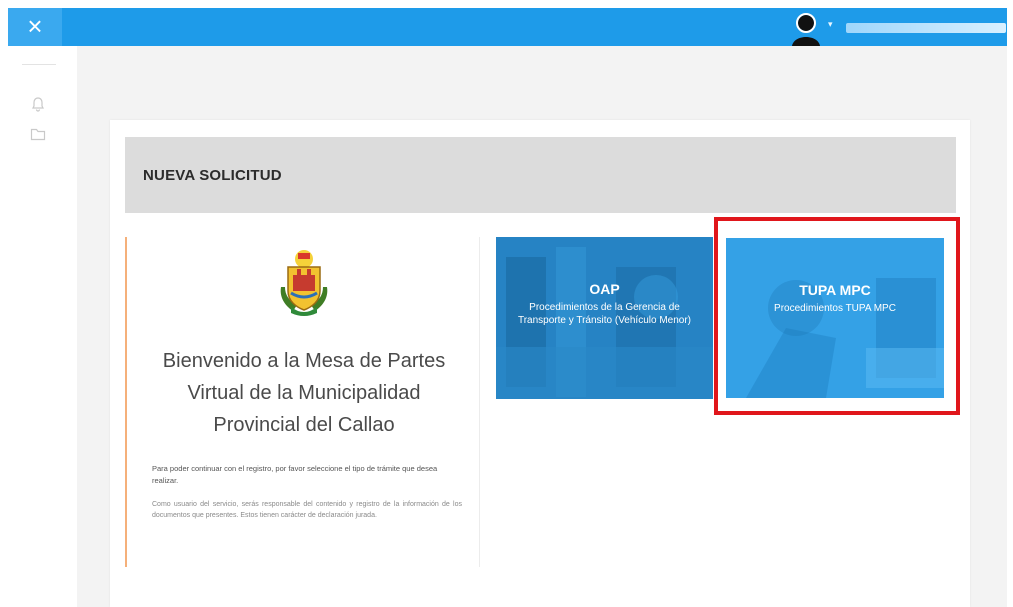 The image size is (1013, 607). I want to click on close-icon: ×, so click(35, 27).